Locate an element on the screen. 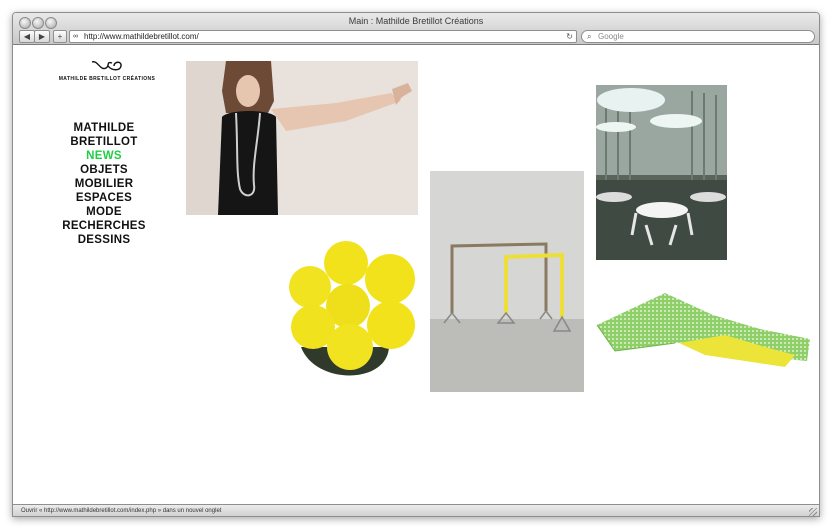 The height and width of the screenshot is (529, 830). site-logo: MATHILDE BRETILLOT CRÉATIONS is located at coordinates (107, 70).